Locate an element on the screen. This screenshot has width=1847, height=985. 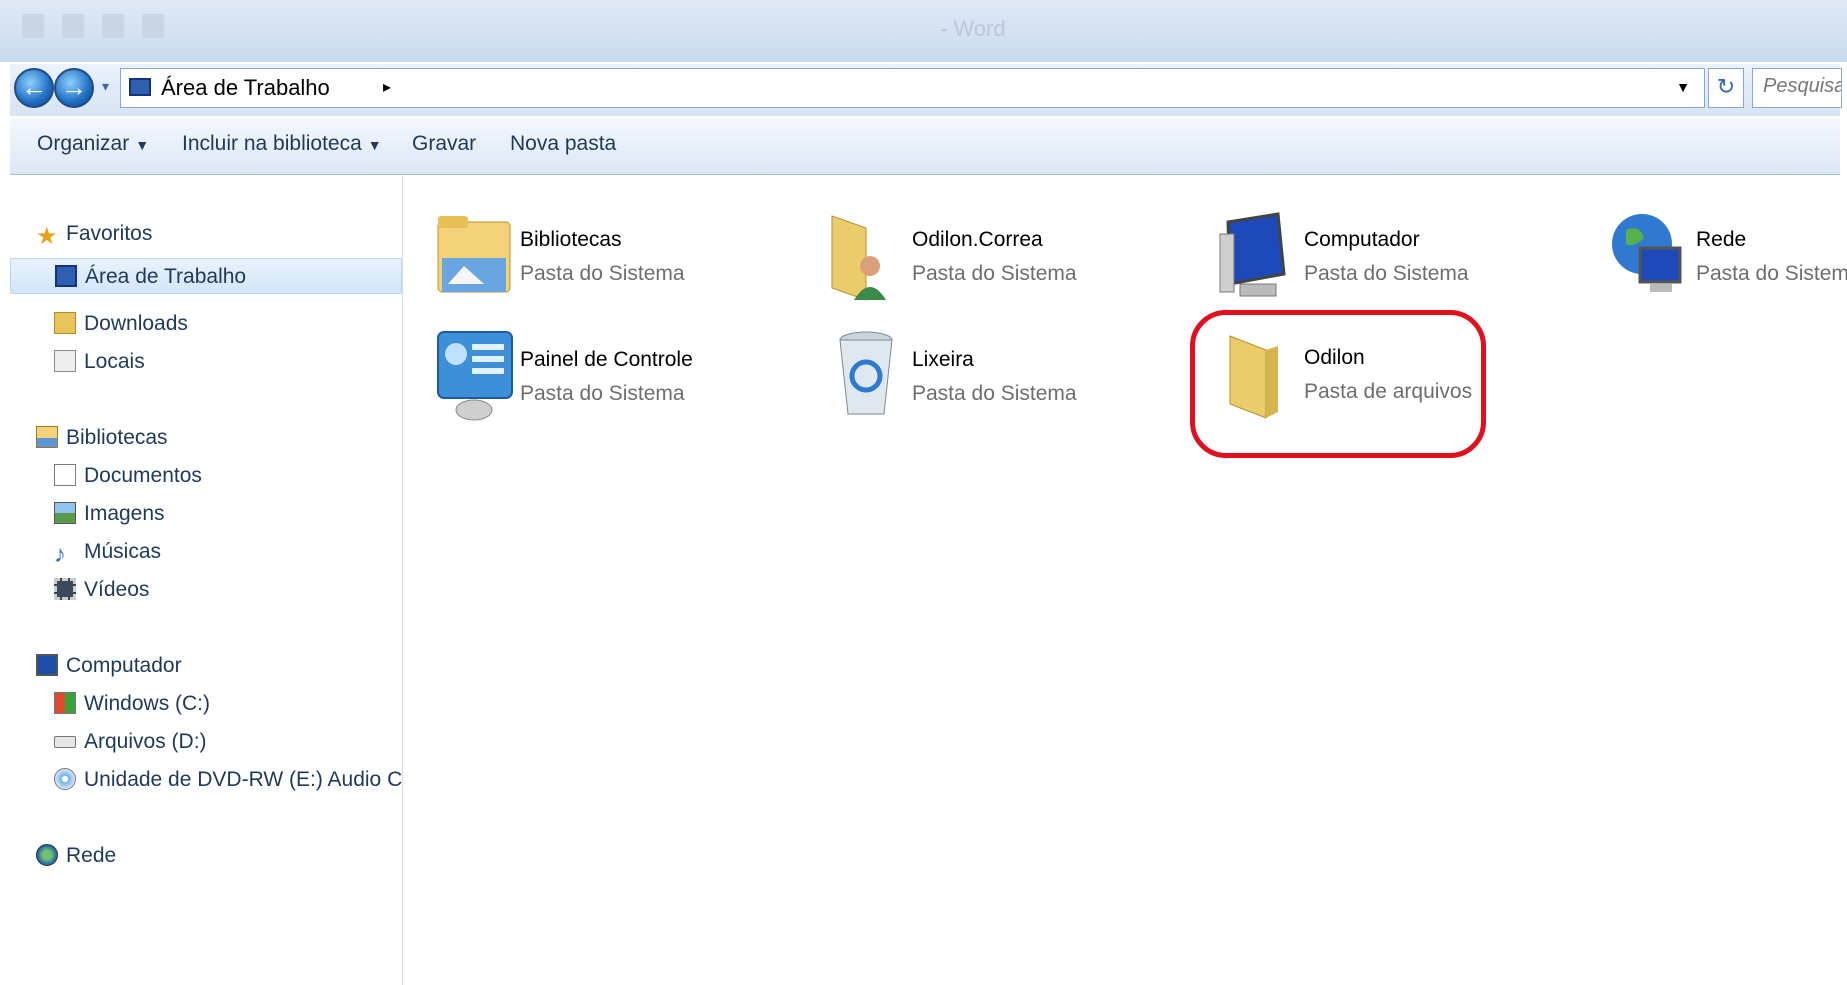
sidebar-item-music: ♪ Músicas is located at coordinates (107, 558).